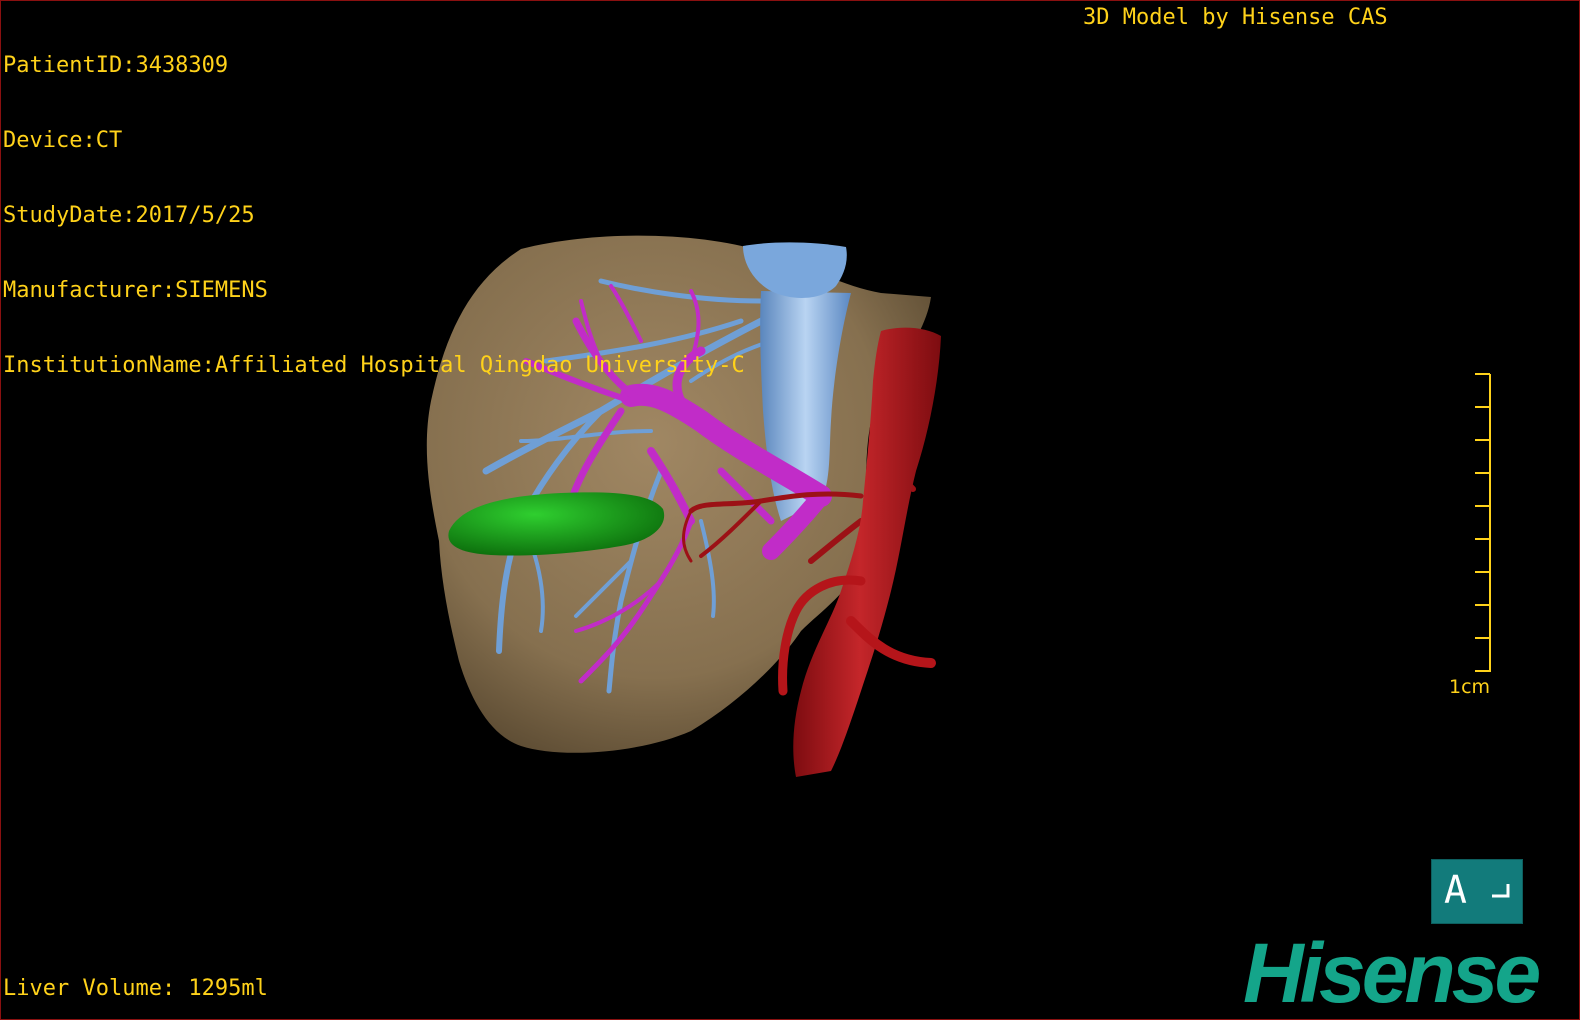 The image size is (1580, 1020). I want to click on device-text: Device:CT, so click(63, 140).